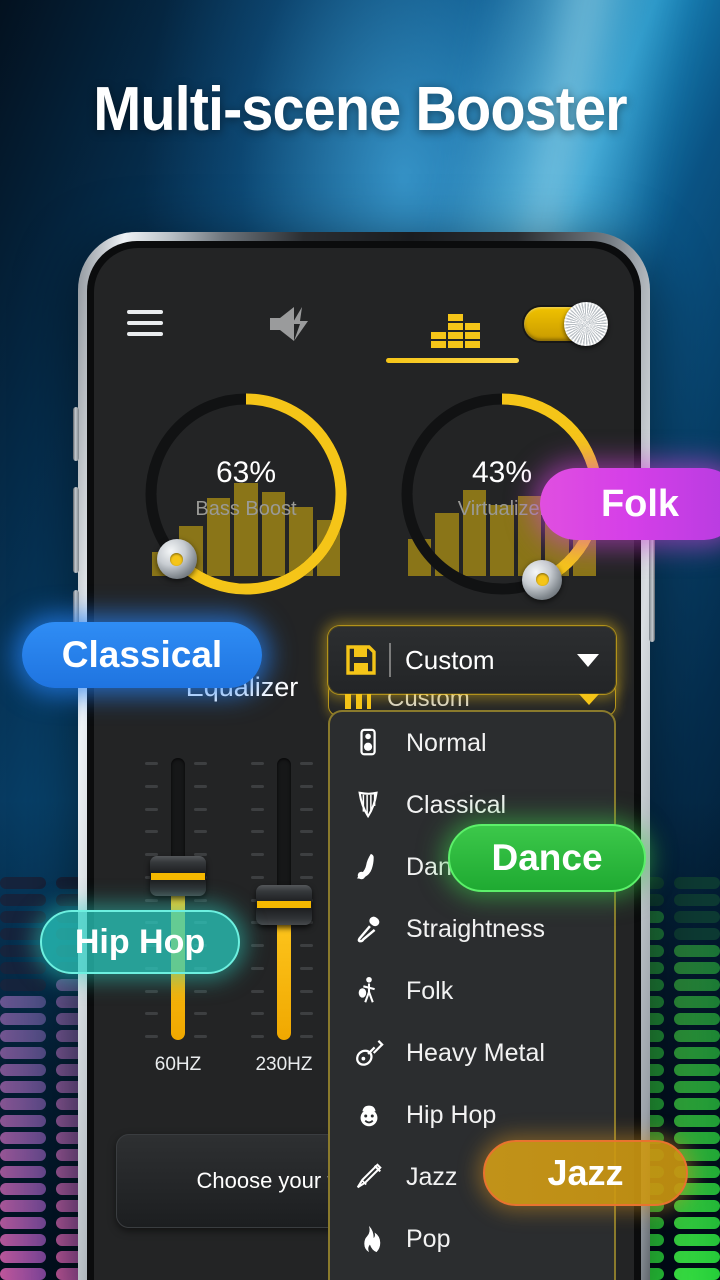 This screenshot has width=720, height=1280. I want to click on equalizer-bars-icon, so click(455, 331).